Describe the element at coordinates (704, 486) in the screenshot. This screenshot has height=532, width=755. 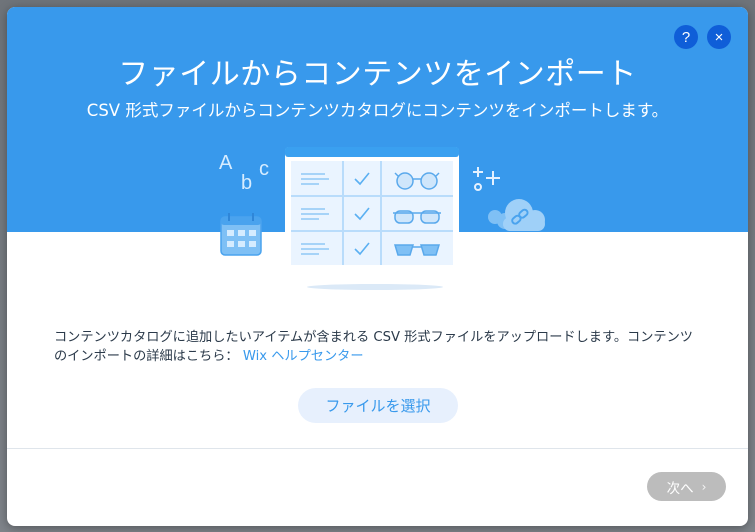
I see `chevron-right-icon: ›` at that location.